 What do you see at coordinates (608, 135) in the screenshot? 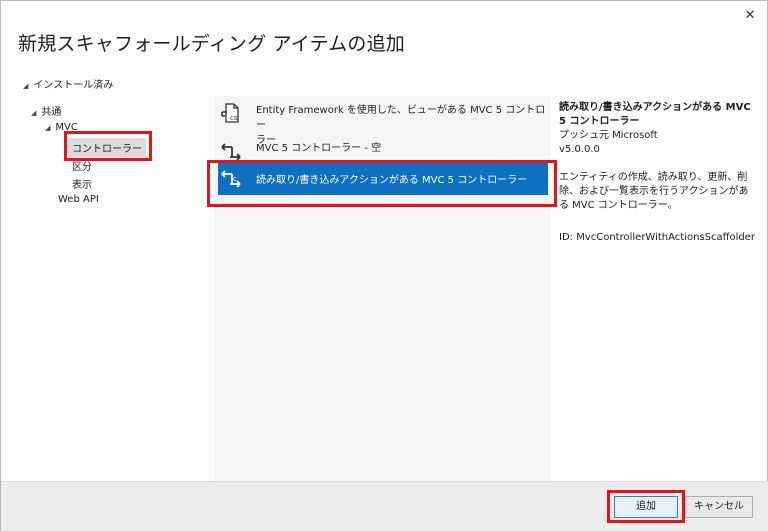
I see `details-publisher: プッシュ元 Microsoft` at bounding box center [608, 135].